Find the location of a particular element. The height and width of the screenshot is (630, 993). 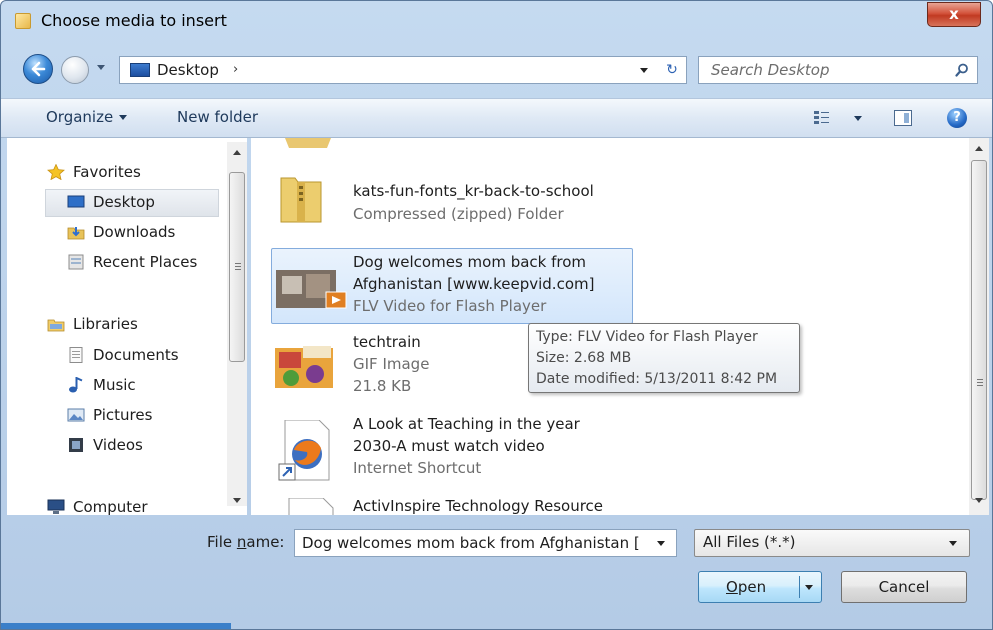

recent-pages-dropdown is located at coordinates (101, 67).